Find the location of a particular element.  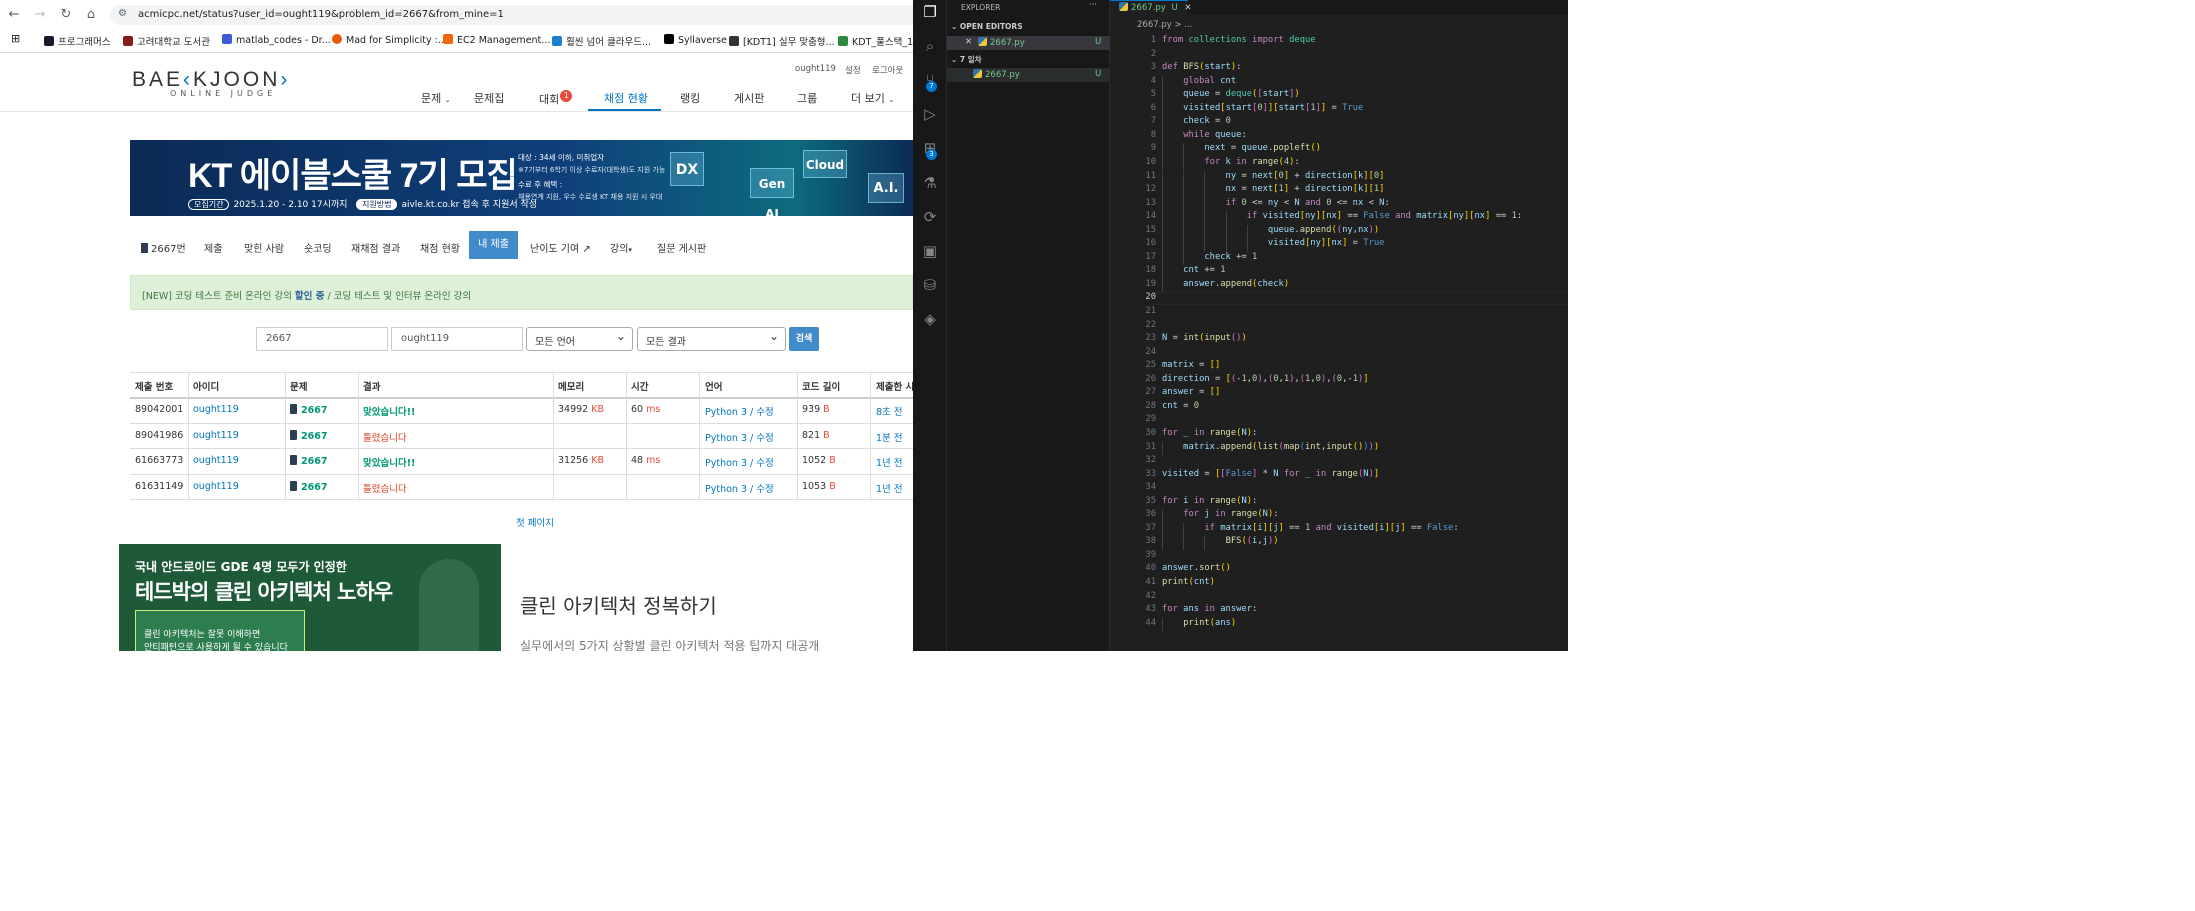

user-id-input: ought119 is located at coordinates (457, 339).